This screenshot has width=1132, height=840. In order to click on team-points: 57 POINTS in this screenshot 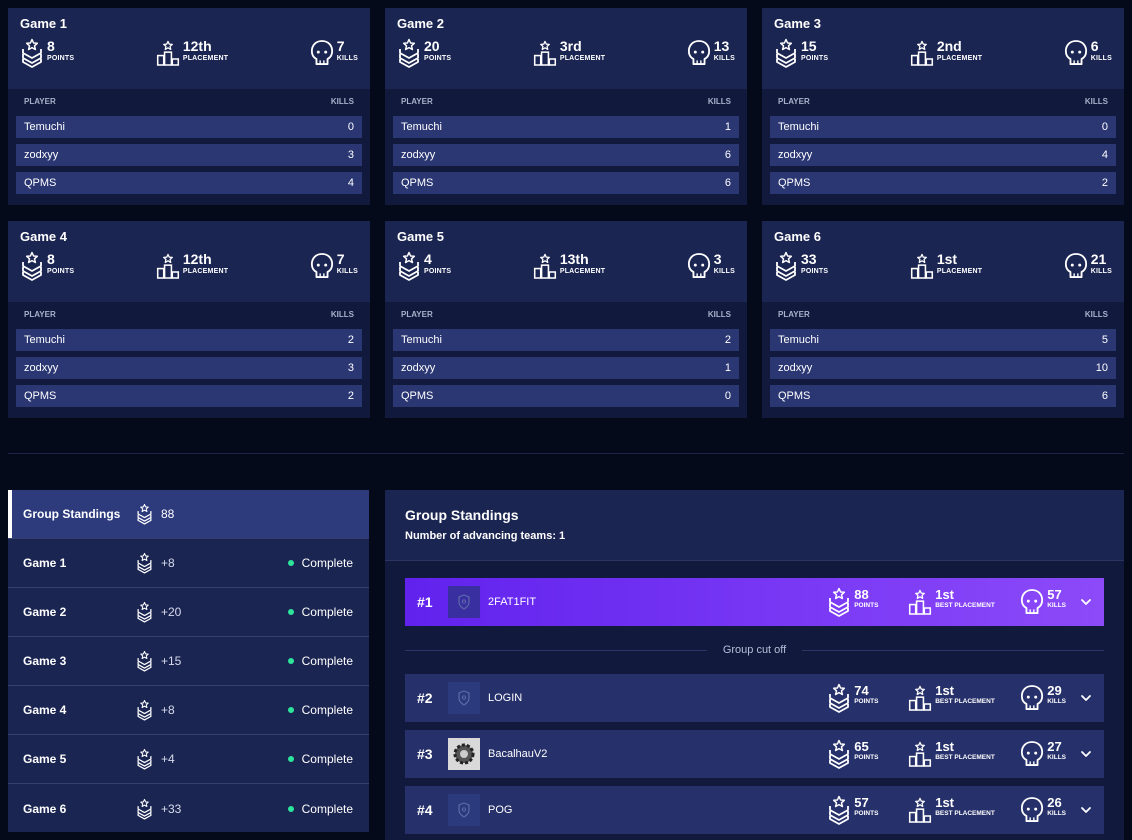, I will do `click(867, 810)`.